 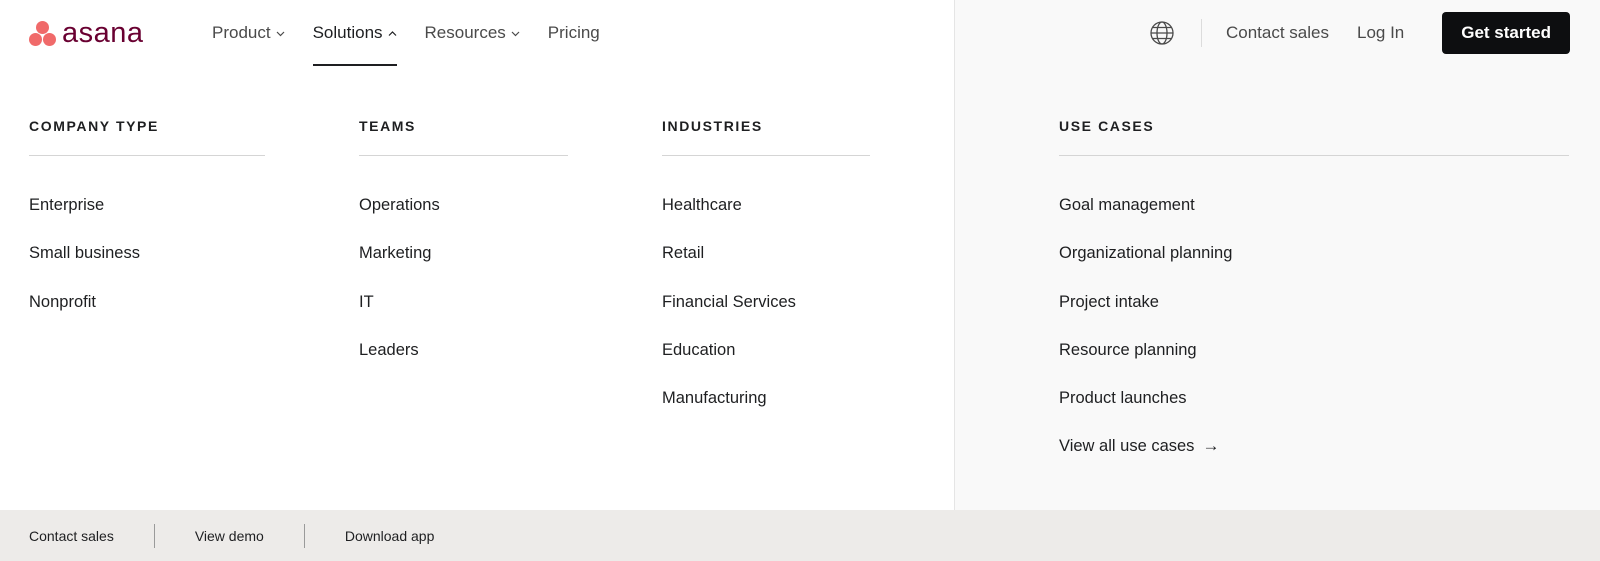 I want to click on footer-view-demo: View demo, so click(x=229, y=536).